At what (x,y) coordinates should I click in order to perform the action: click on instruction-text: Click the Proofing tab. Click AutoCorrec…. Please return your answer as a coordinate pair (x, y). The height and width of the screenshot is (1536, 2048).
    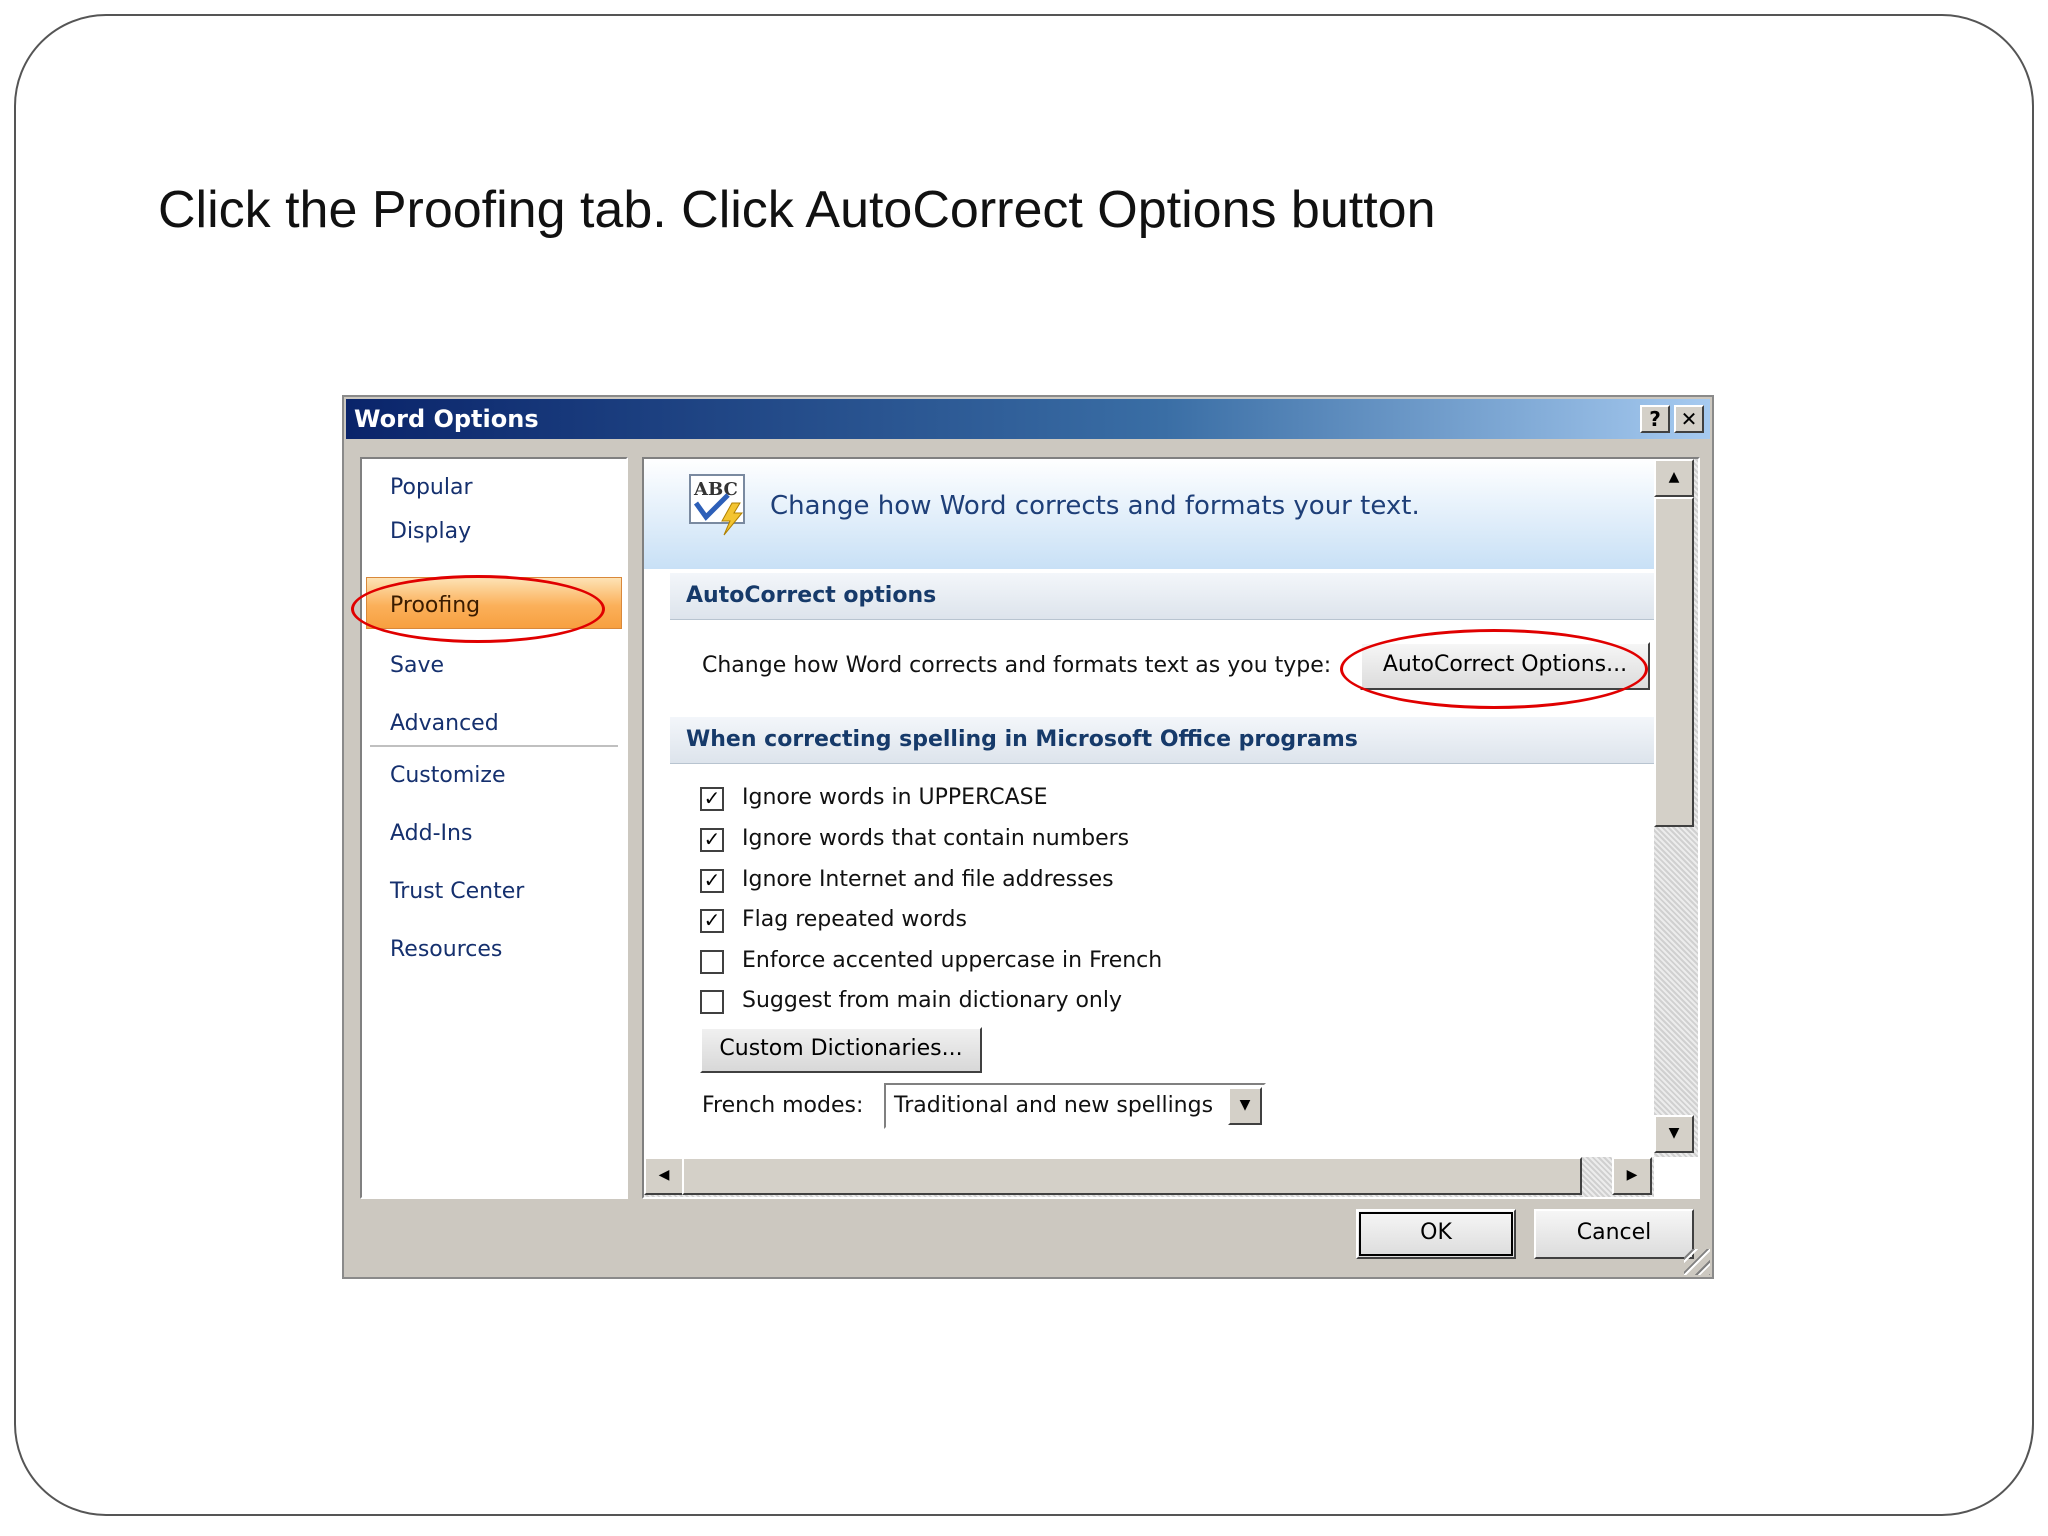
    Looking at the image, I should click on (797, 210).